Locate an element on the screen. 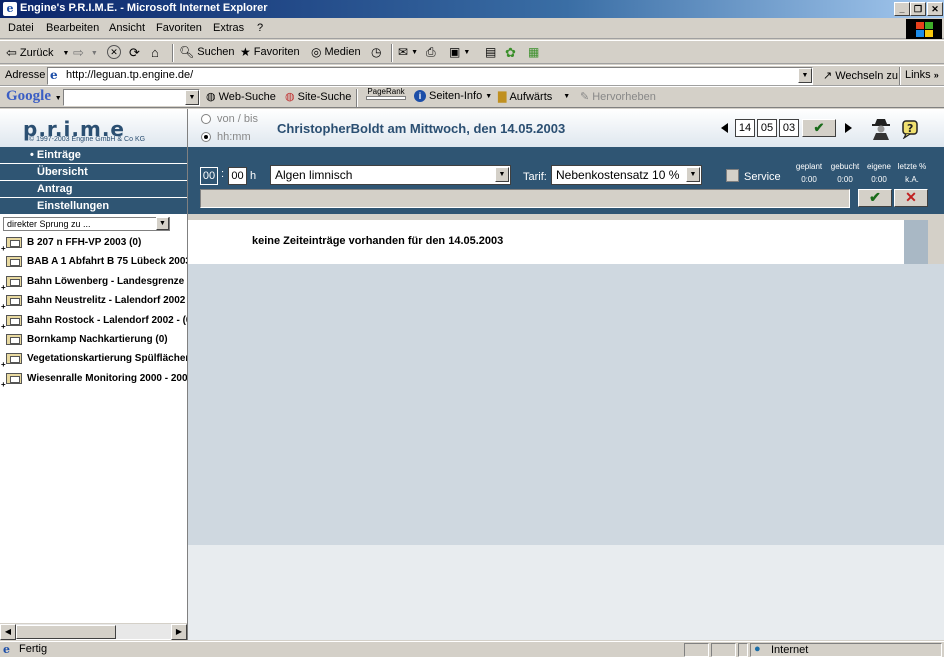 The height and width of the screenshot is (657, 944). search-button: 🔍︎ Suchen is located at coordinates (207, 52).